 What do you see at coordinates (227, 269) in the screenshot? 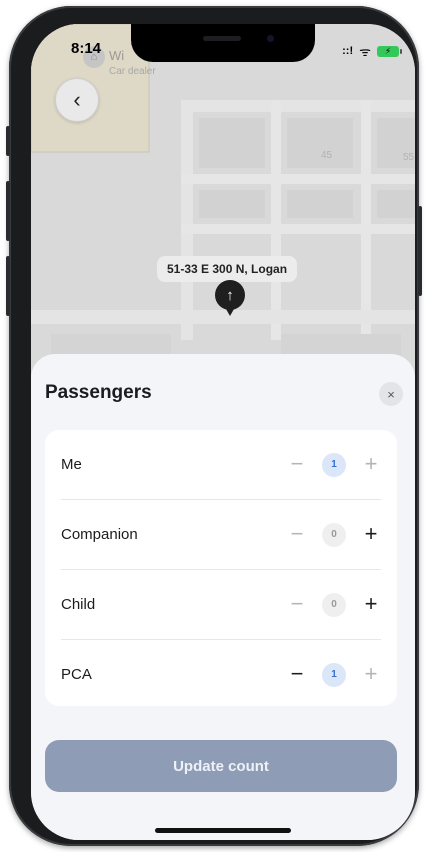
I see `address-label: 51-33 E 300 N, Logan` at bounding box center [227, 269].